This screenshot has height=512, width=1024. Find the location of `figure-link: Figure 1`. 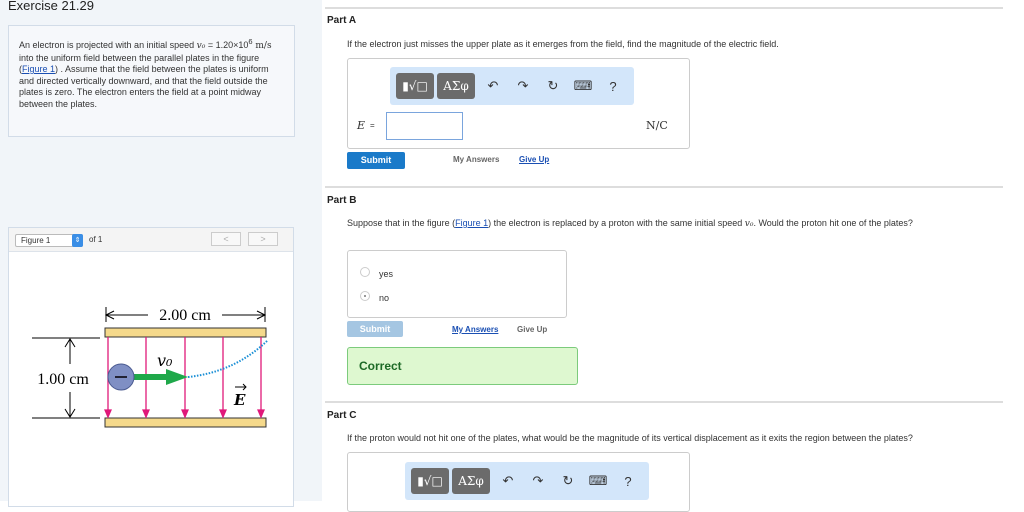

figure-link: Figure 1 is located at coordinates (471, 223).